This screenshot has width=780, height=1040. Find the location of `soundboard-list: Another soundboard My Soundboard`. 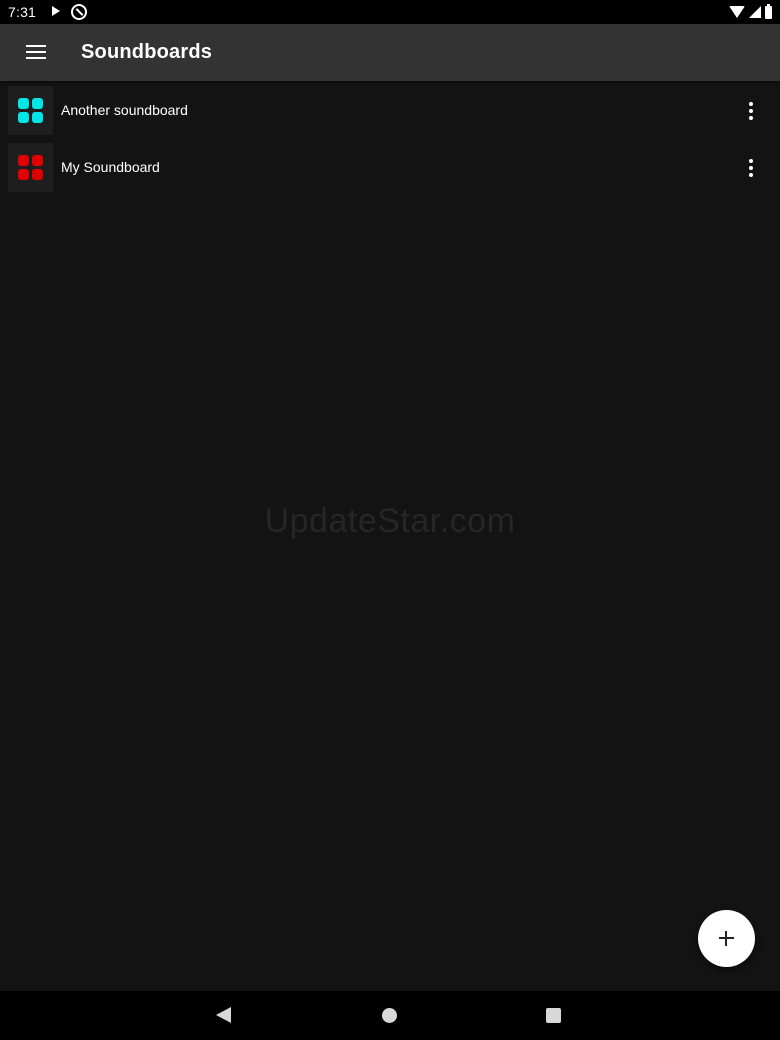

soundboard-list: Another soundboard My Soundboard is located at coordinates (390, 139).